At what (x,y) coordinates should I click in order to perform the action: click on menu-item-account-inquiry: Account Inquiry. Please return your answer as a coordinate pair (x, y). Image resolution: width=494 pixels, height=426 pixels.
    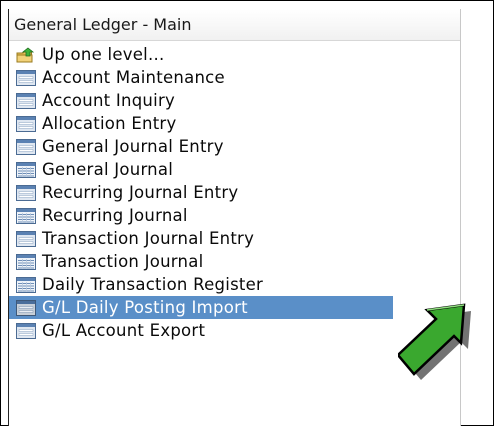
    Looking at the image, I should click on (234, 100).